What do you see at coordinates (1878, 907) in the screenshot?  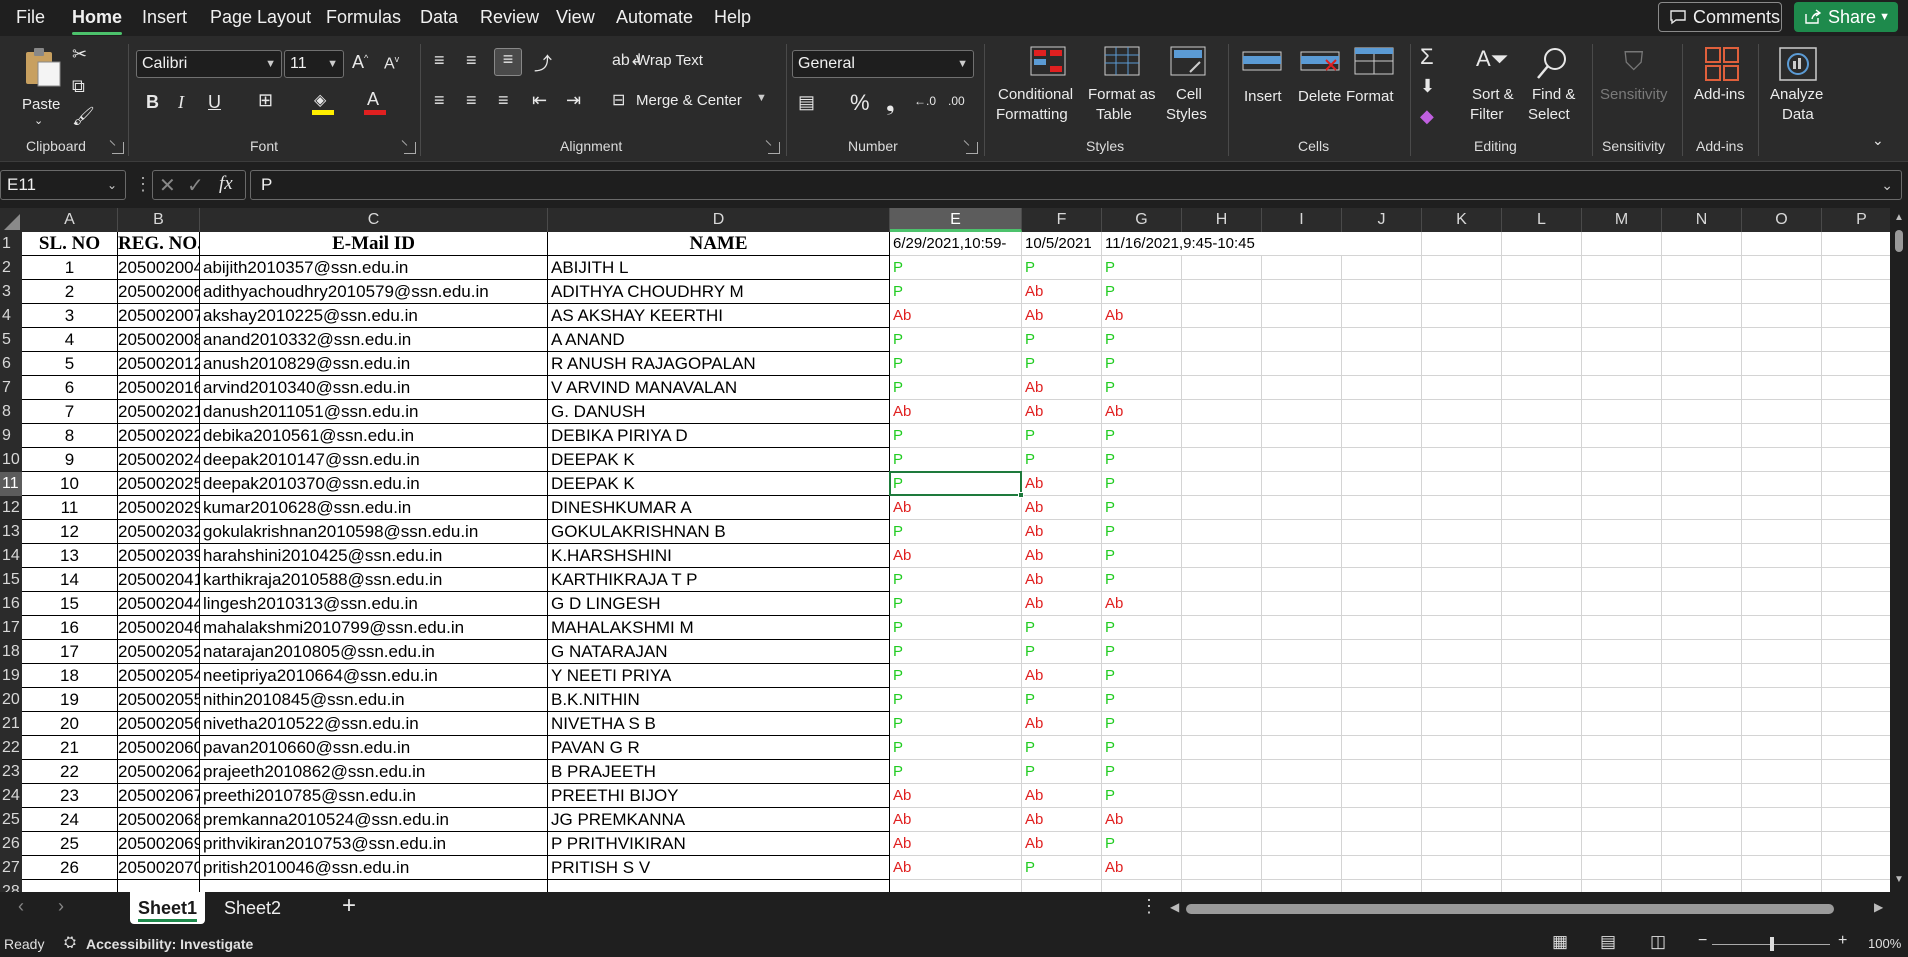 I see `scroll-right-icon: ▶` at bounding box center [1878, 907].